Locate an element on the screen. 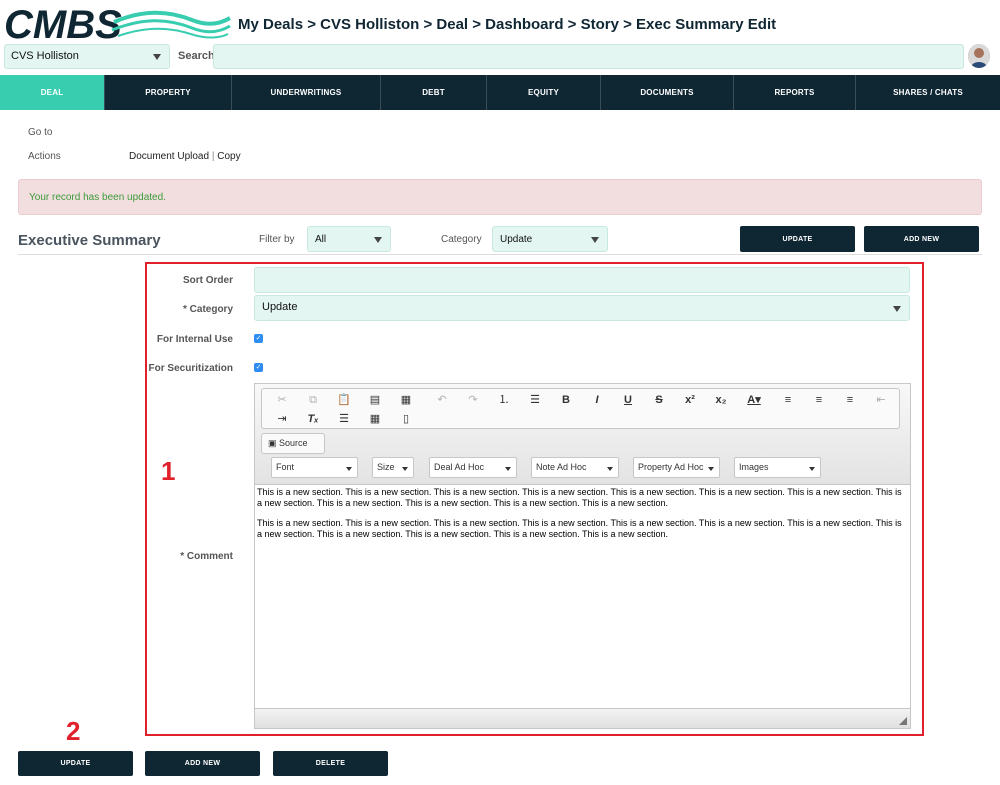 The height and width of the screenshot is (785, 1000). bulleted-list-icon: ☰ is located at coordinates (535, 400).